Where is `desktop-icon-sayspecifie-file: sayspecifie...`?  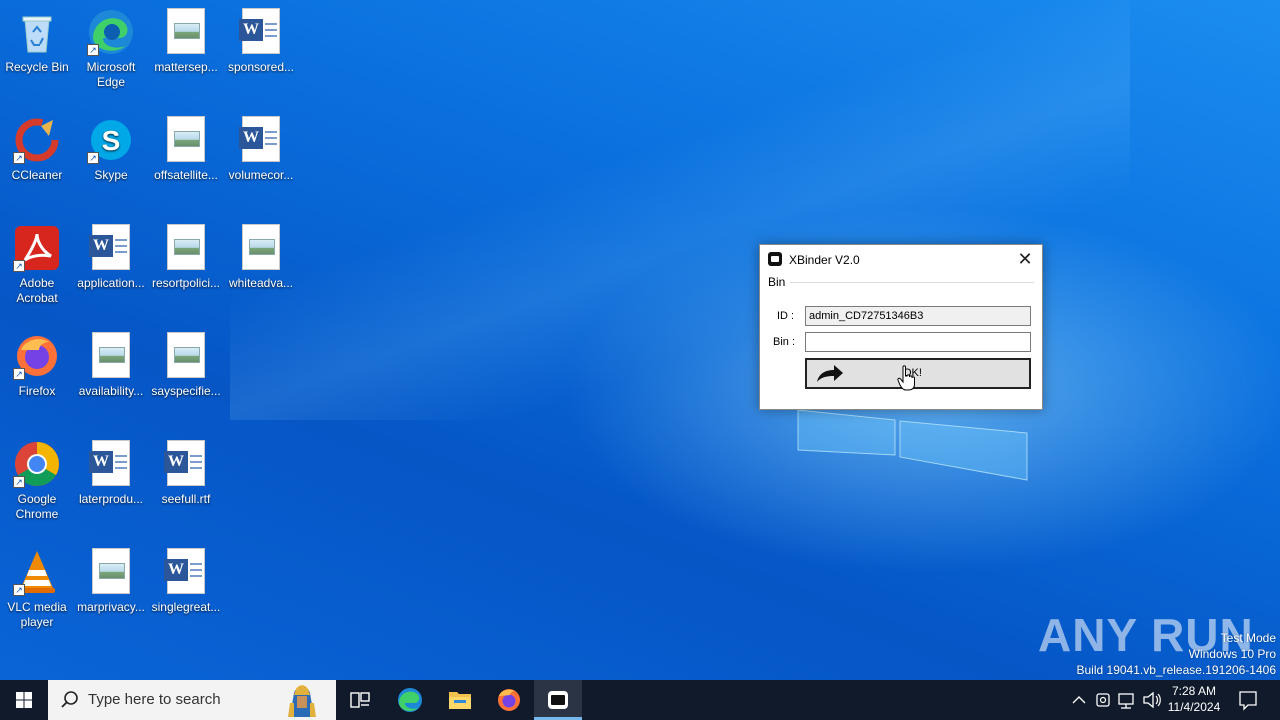
desktop-icon-sayspecifie-file: sayspecifie... is located at coordinates (186, 365).